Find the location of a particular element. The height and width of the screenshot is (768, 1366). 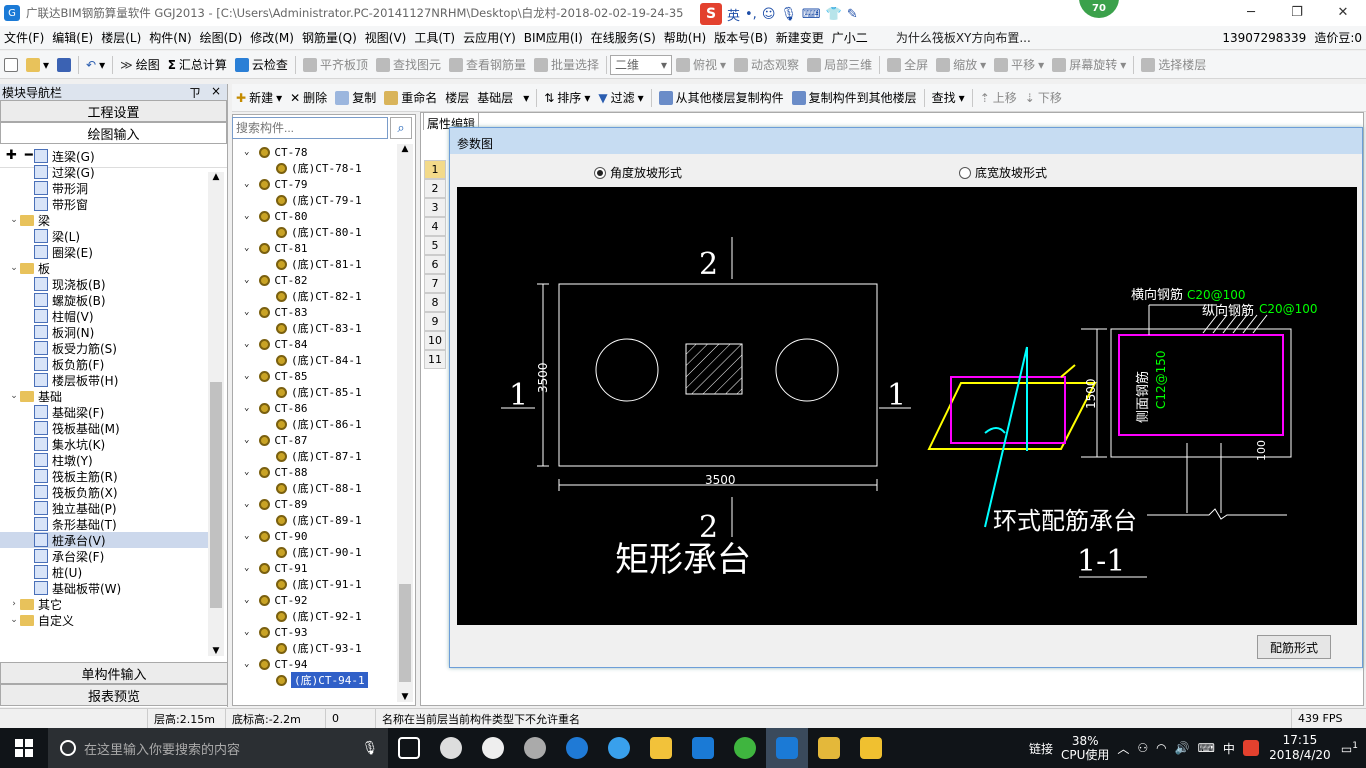

view-mode-select: 二维 ▾ is located at coordinates (641, 64).